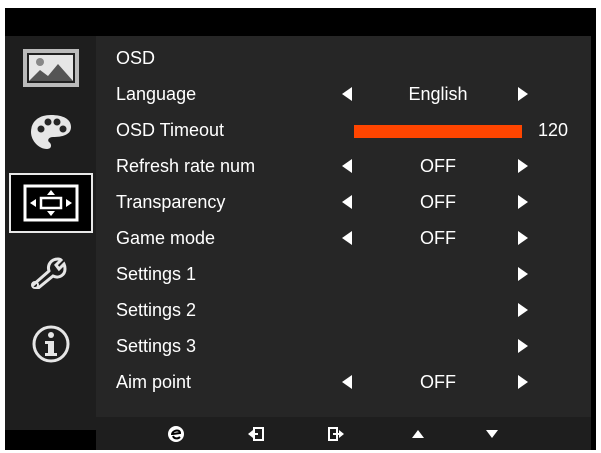 Image resolution: width=601 pixels, height=453 pixels. I want to click on up-arrow-icon, so click(418, 434).